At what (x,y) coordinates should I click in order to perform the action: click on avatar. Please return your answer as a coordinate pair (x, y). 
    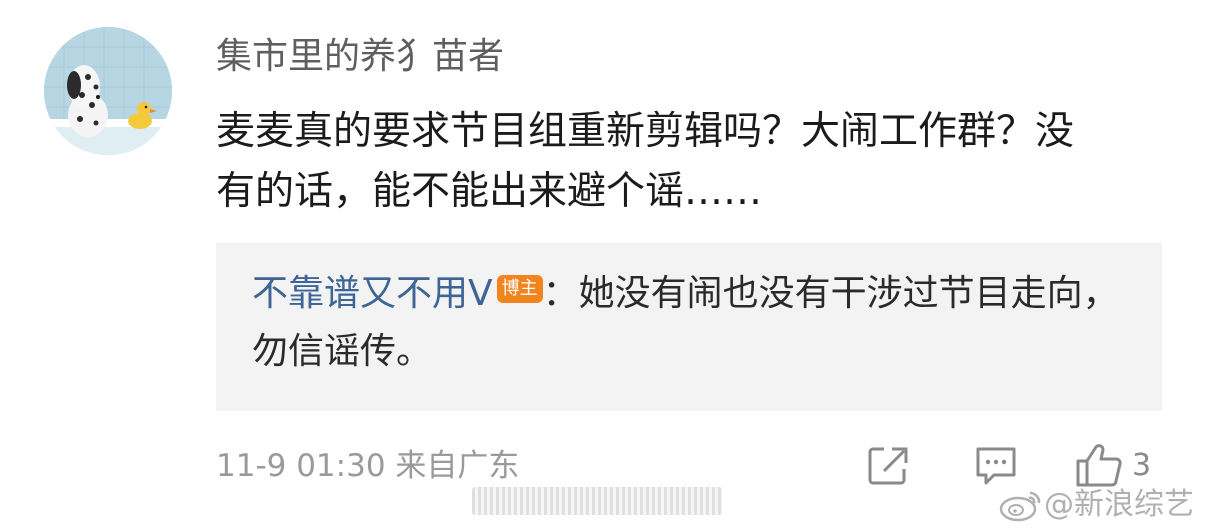
    Looking at the image, I should click on (108, 91).